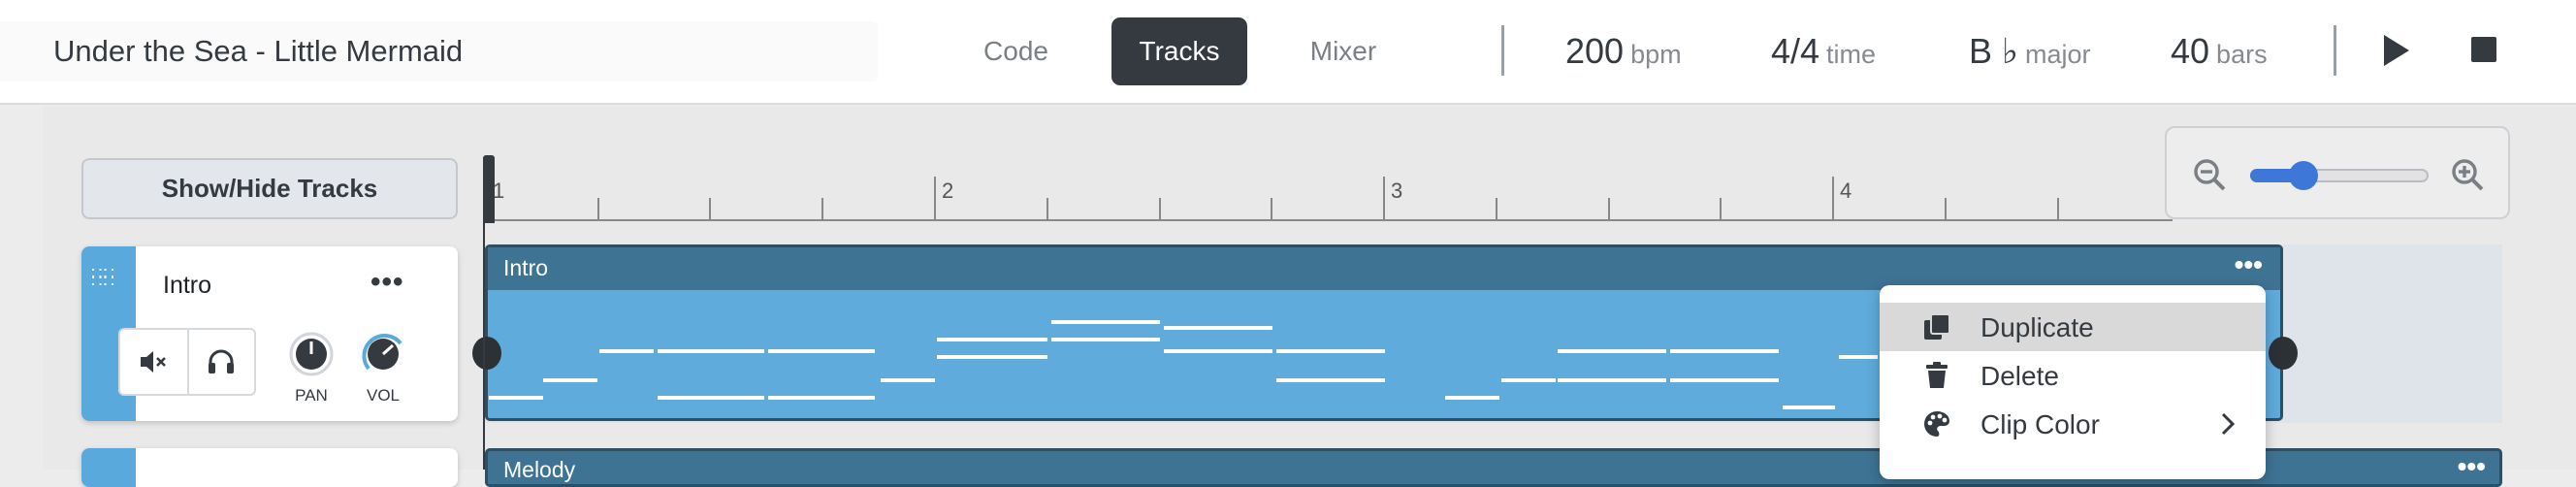 This screenshot has width=2576, height=487. I want to click on key-field: B ♭ major, so click(2030, 51).